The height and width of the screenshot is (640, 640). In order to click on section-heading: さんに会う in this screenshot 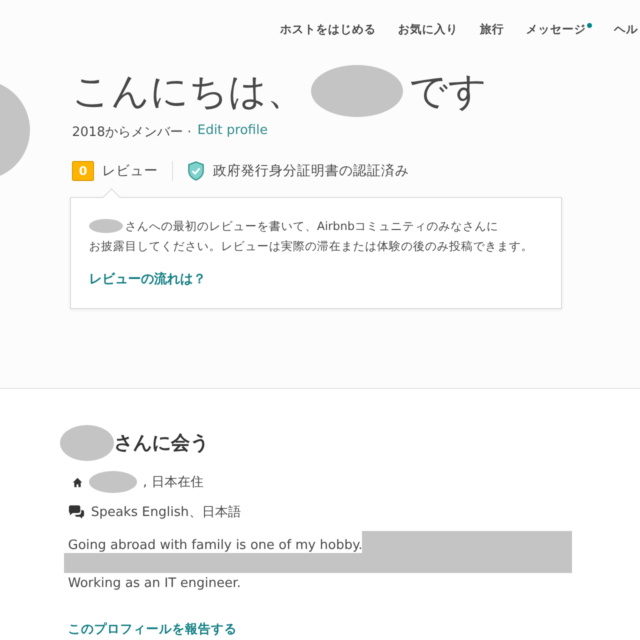, I will do `click(161, 443)`.